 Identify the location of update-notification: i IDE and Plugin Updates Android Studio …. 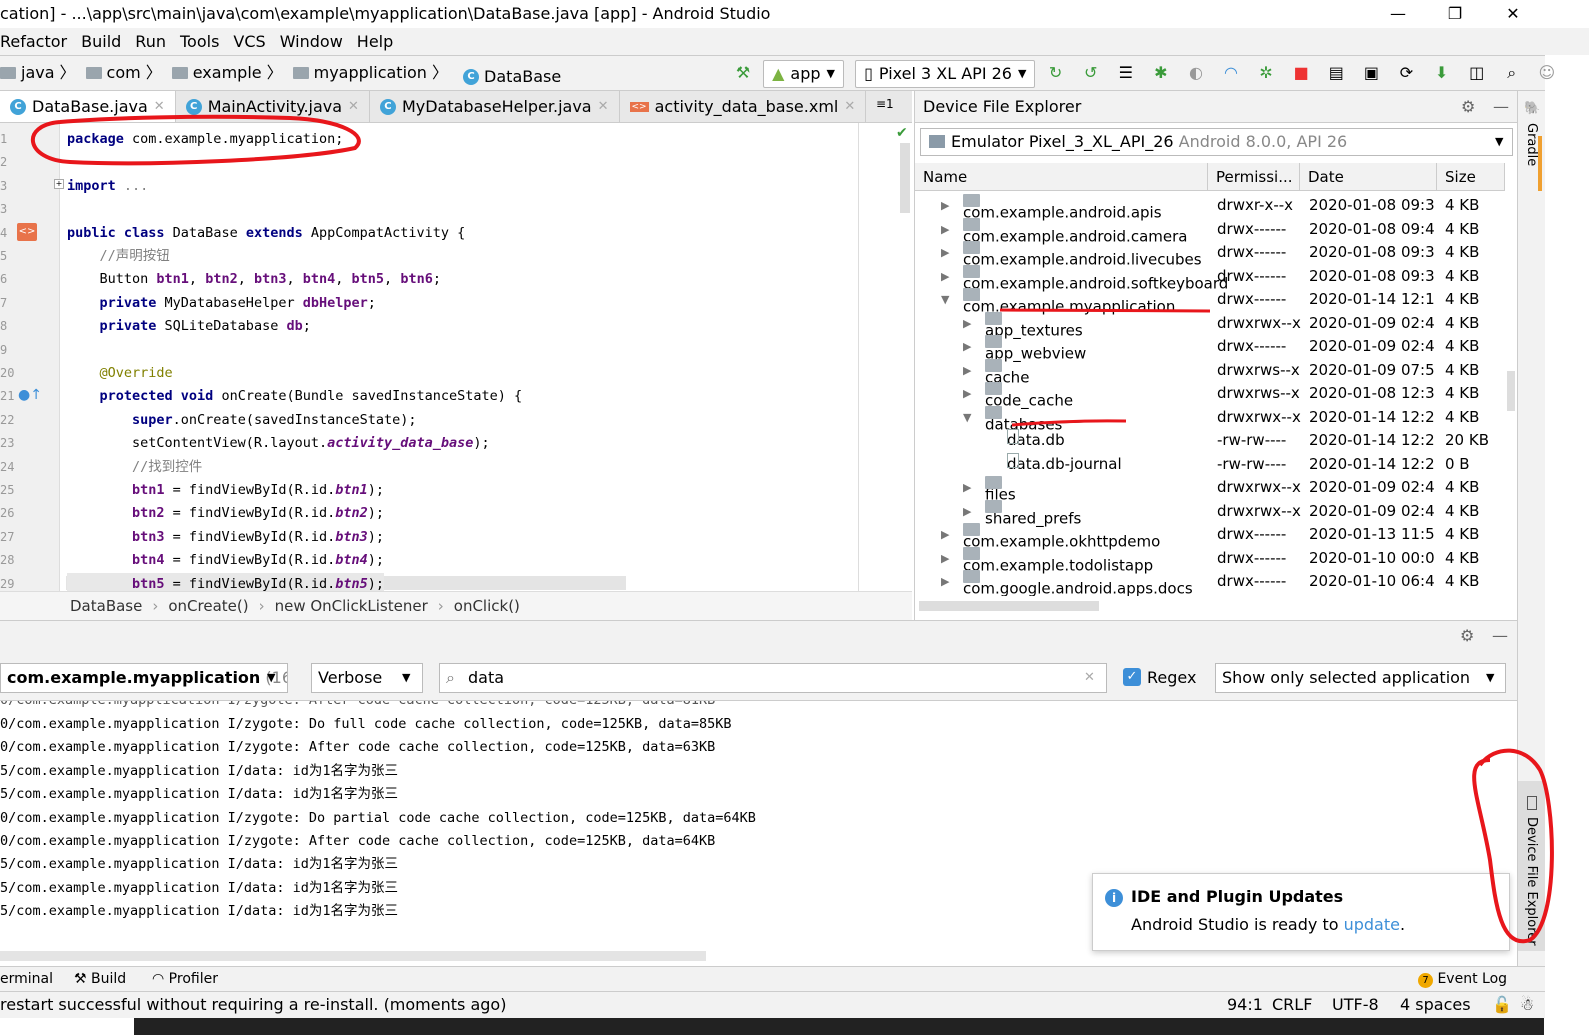
(1301, 912).